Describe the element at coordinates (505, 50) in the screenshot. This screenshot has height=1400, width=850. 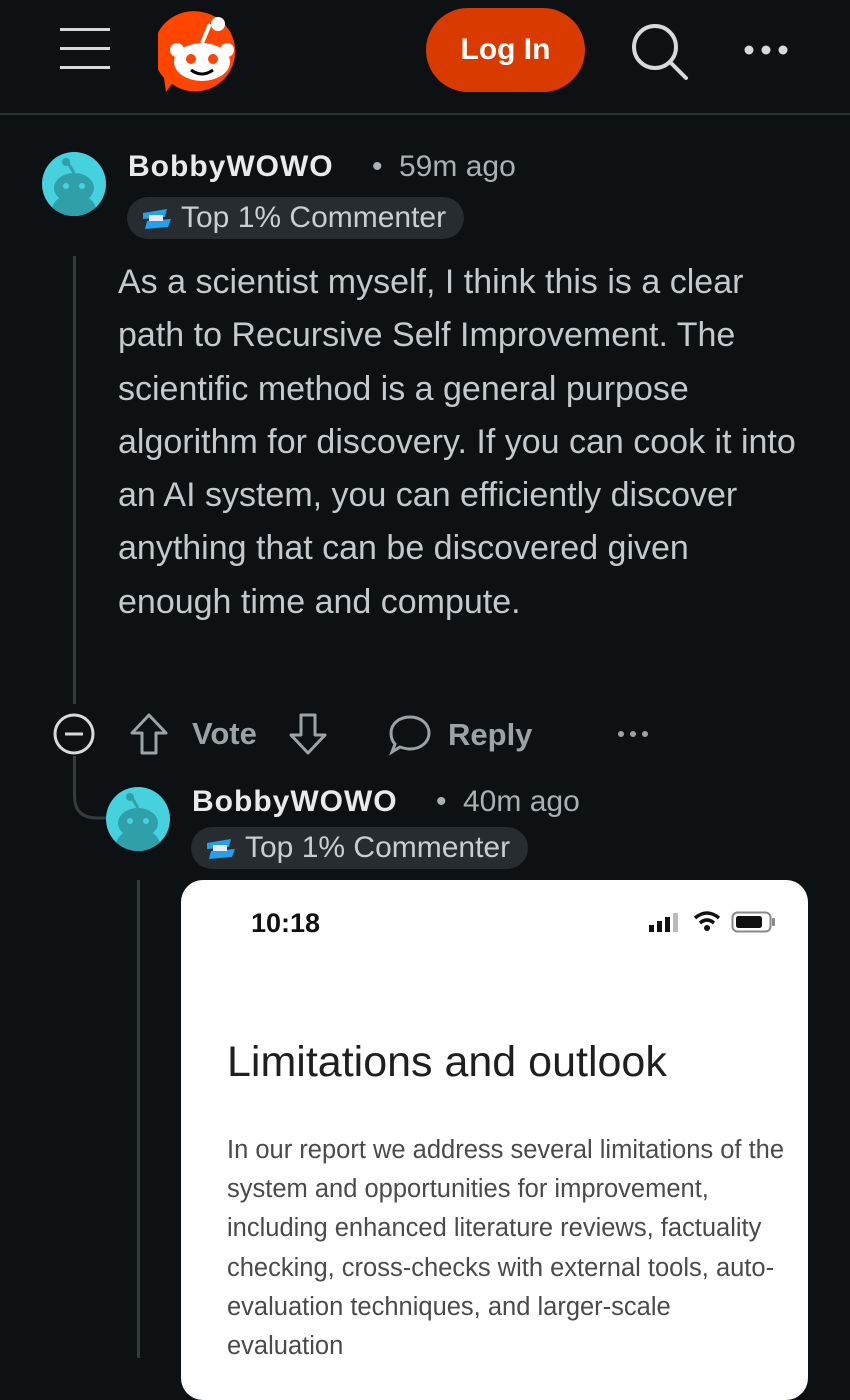
I see `log-in-button: Log In` at that location.